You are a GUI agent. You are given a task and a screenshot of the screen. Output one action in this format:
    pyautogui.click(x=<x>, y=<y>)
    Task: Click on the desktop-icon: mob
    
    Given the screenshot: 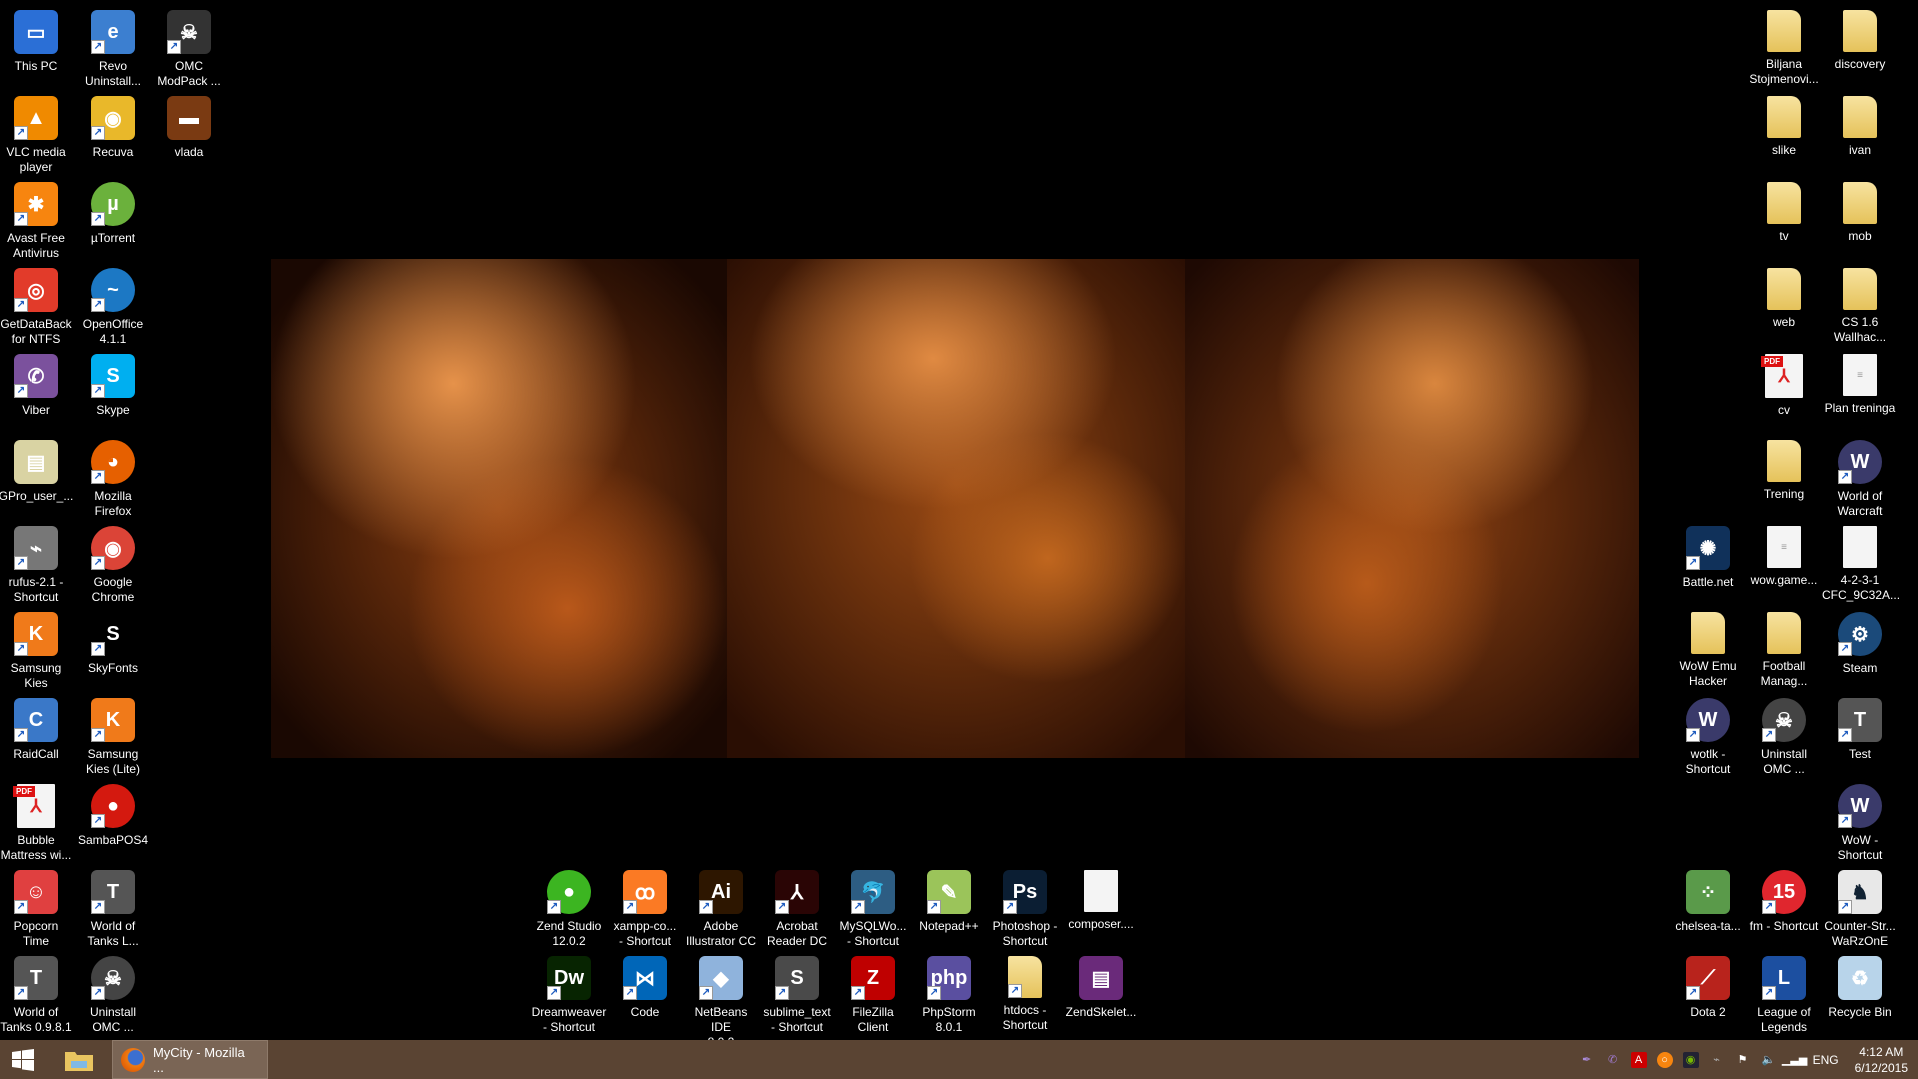 What is the action you would take?
    pyautogui.click(x=1860, y=212)
    